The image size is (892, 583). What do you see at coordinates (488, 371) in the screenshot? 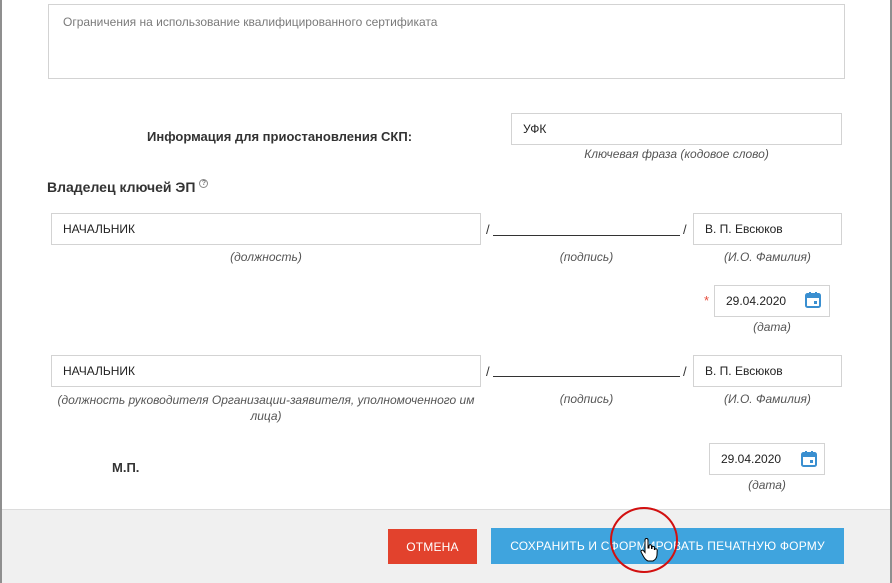
I see `head-slash-left: /` at bounding box center [488, 371].